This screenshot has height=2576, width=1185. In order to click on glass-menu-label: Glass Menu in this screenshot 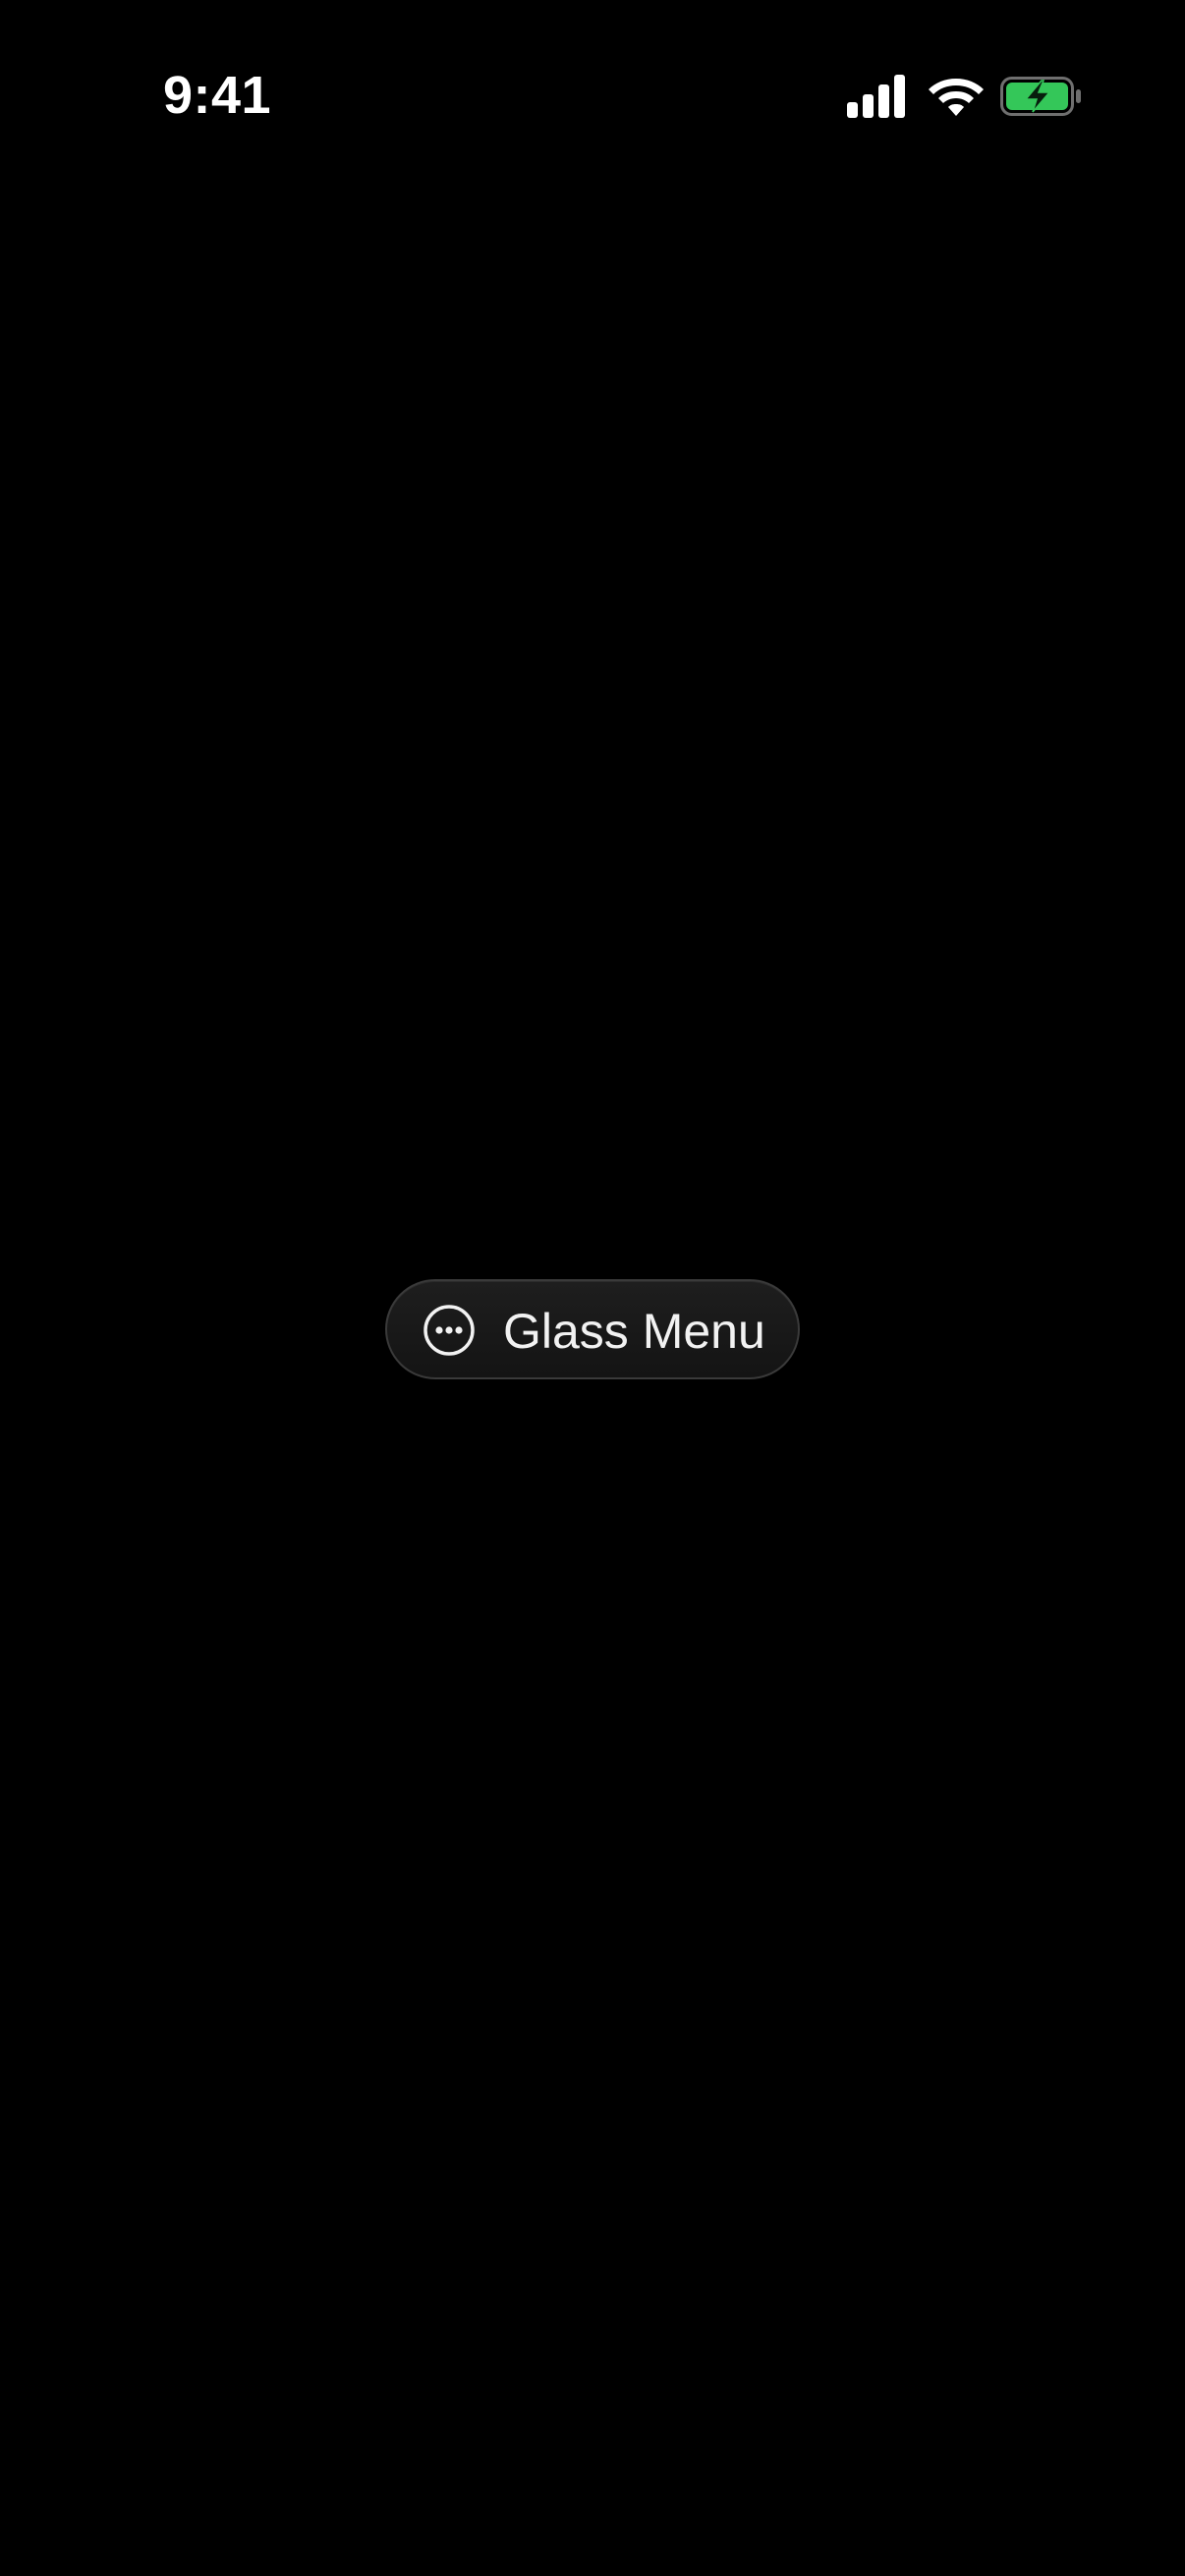, I will do `click(634, 1331)`.